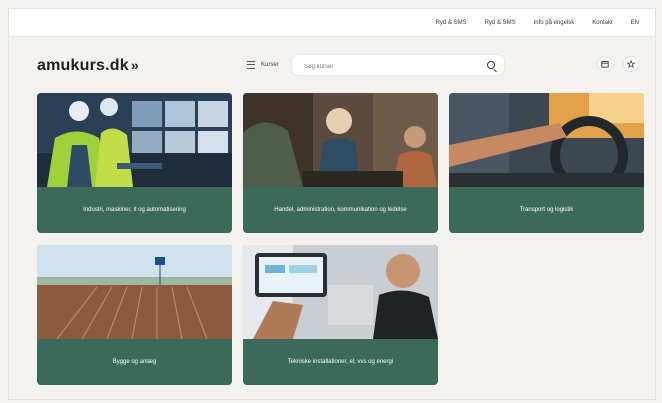 The height and width of the screenshot is (403, 662). What do you see at coordinates (251, 65) in the screenshot?
I see `menu-icon` at bounding box center [251, 65].